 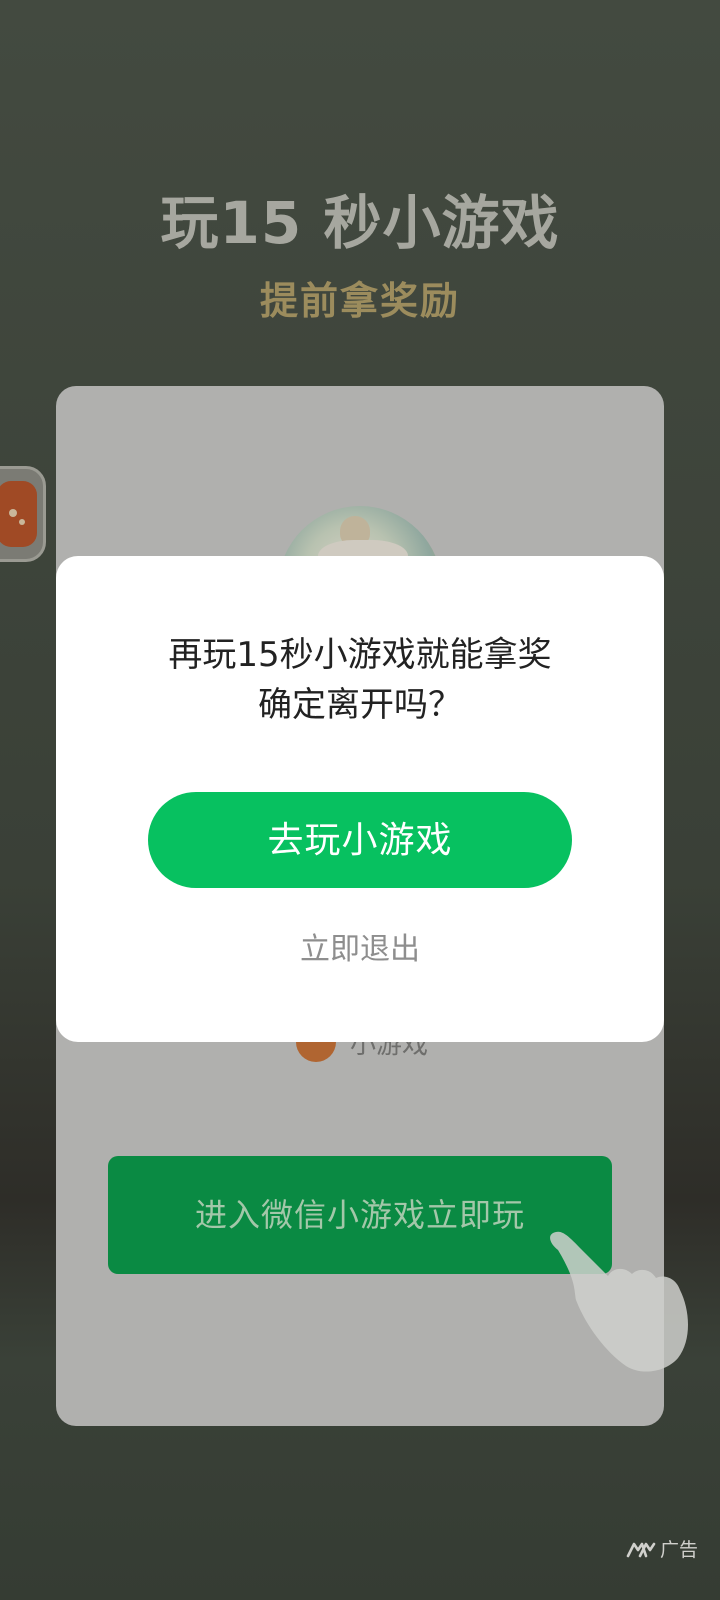 What do you see at coordinates (359, 301) in the screenshot?
I see `background-subtitle: 提前拿奖励` at bounding box center [359, 301].